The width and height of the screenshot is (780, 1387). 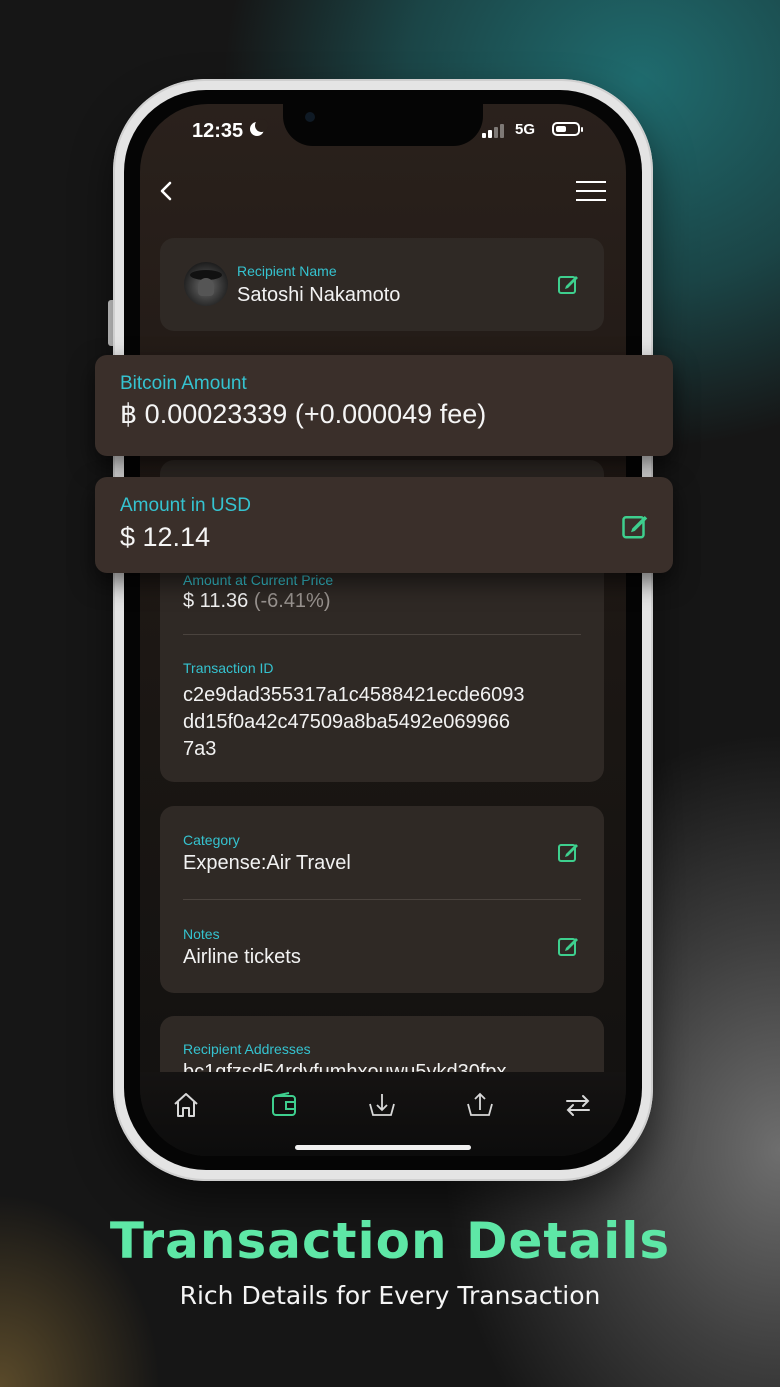 I want to click on network-type: 5G, so click(x=525, y=129).